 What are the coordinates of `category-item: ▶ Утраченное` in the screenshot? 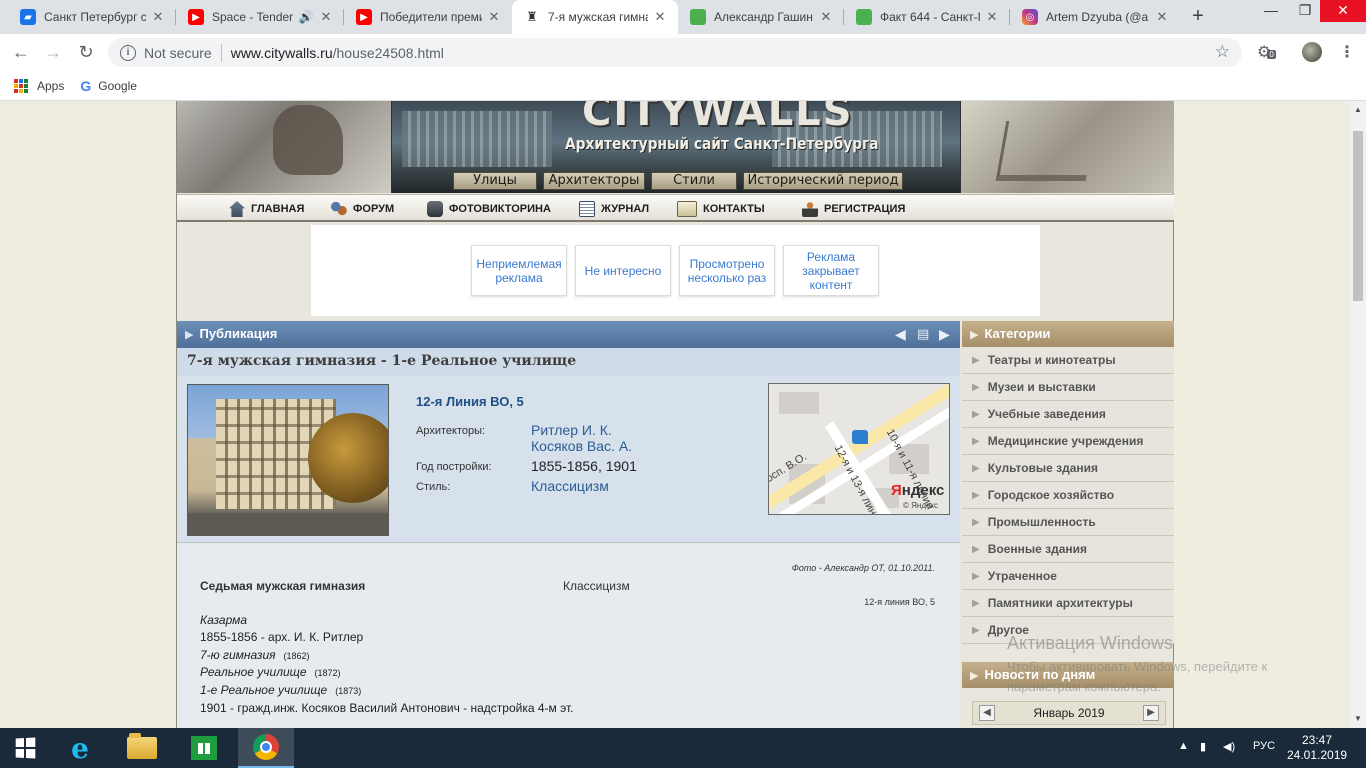 It's located at (1068, 576).